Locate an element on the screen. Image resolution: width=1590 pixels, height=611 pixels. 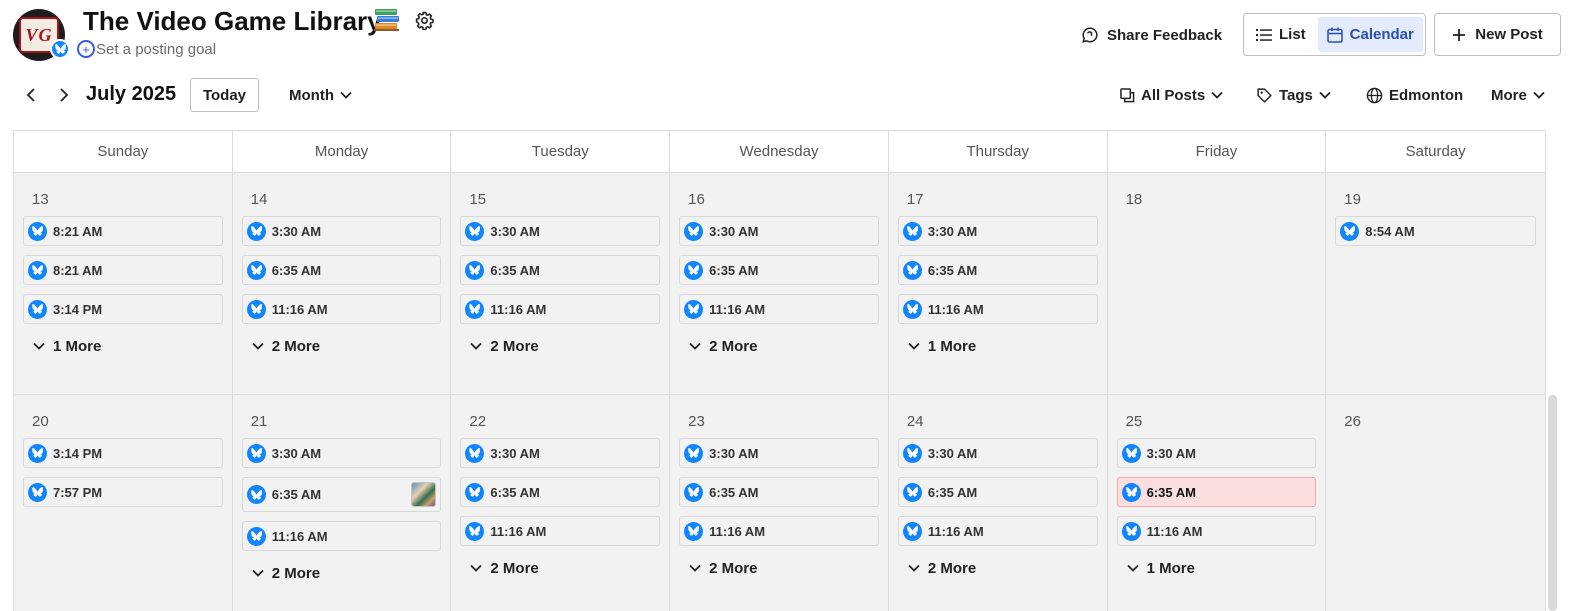
calendar-day-cell: 15 3:30 AM 6:35 AM 11:16 AM 2 More is located at coordinates (561, 283).